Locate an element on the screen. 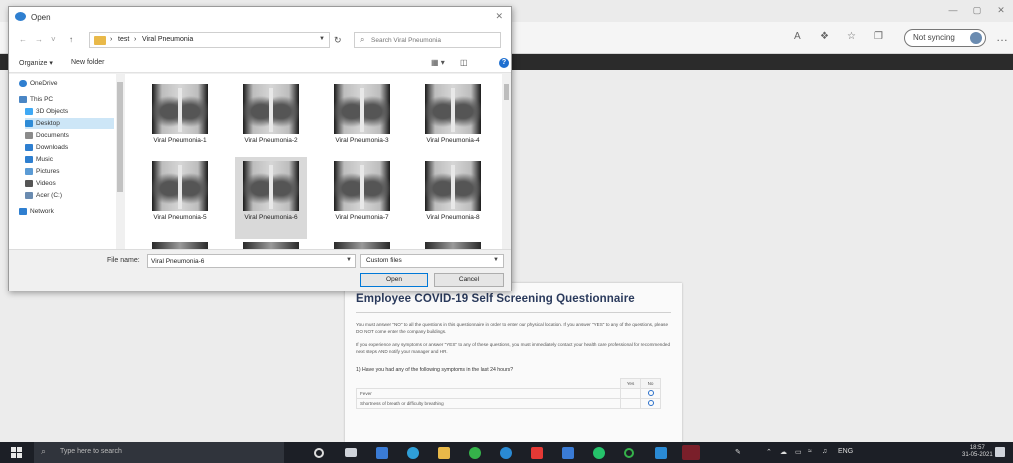 Image resolution: width=1013 pixels, height=463 pixels. cloud-icon is located at coordinates (23, 83).